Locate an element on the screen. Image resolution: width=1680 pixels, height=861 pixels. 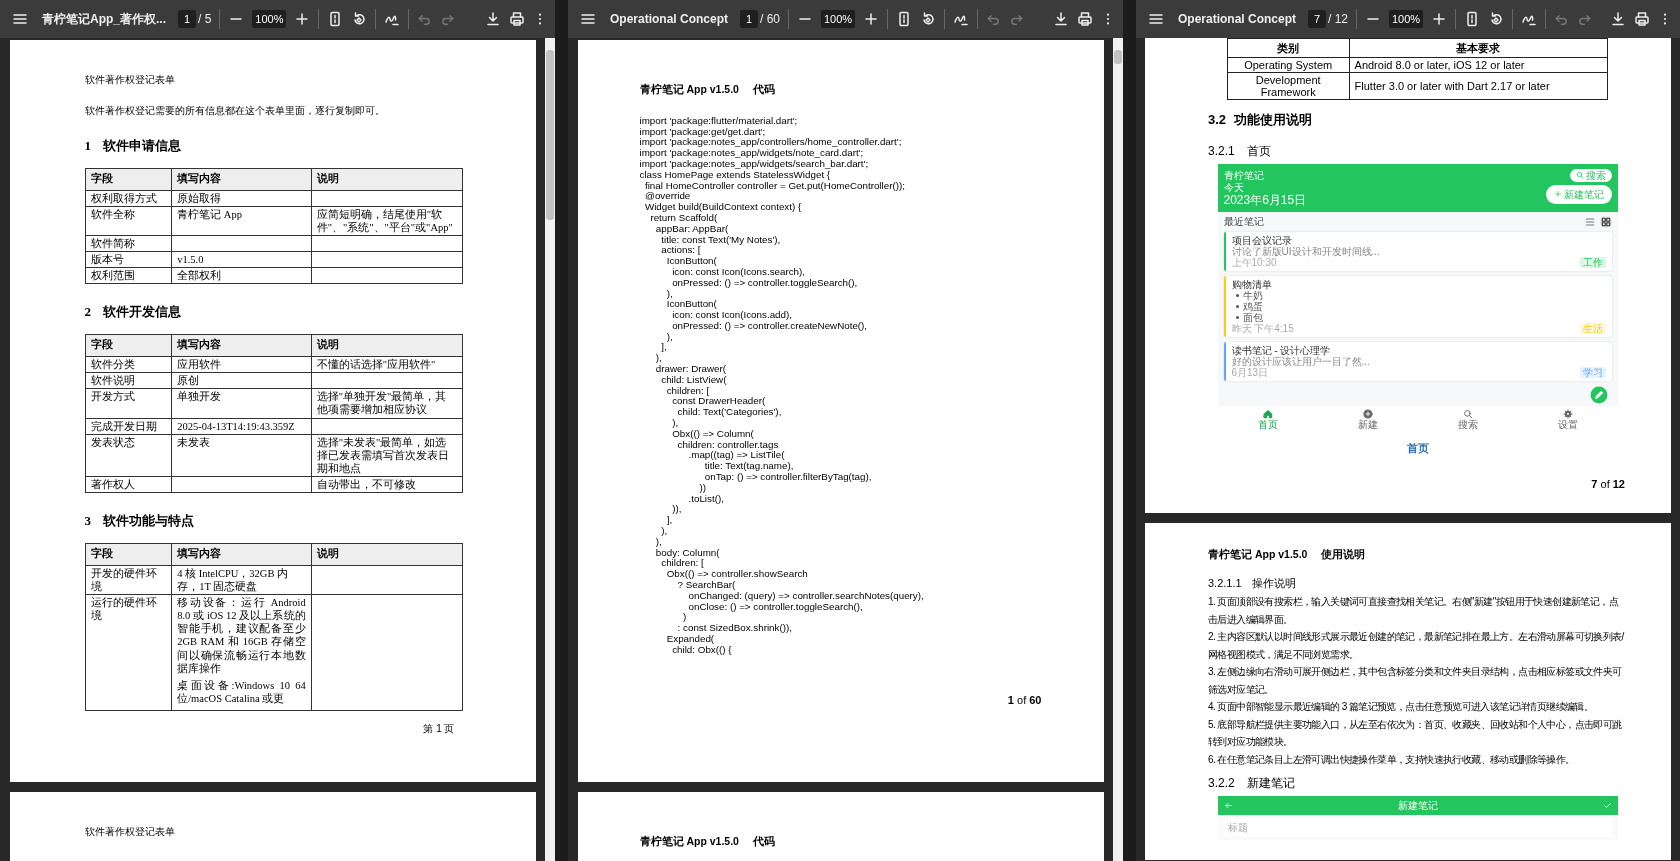
table-cell: 发表状态 is located at coordinates (128, 455).